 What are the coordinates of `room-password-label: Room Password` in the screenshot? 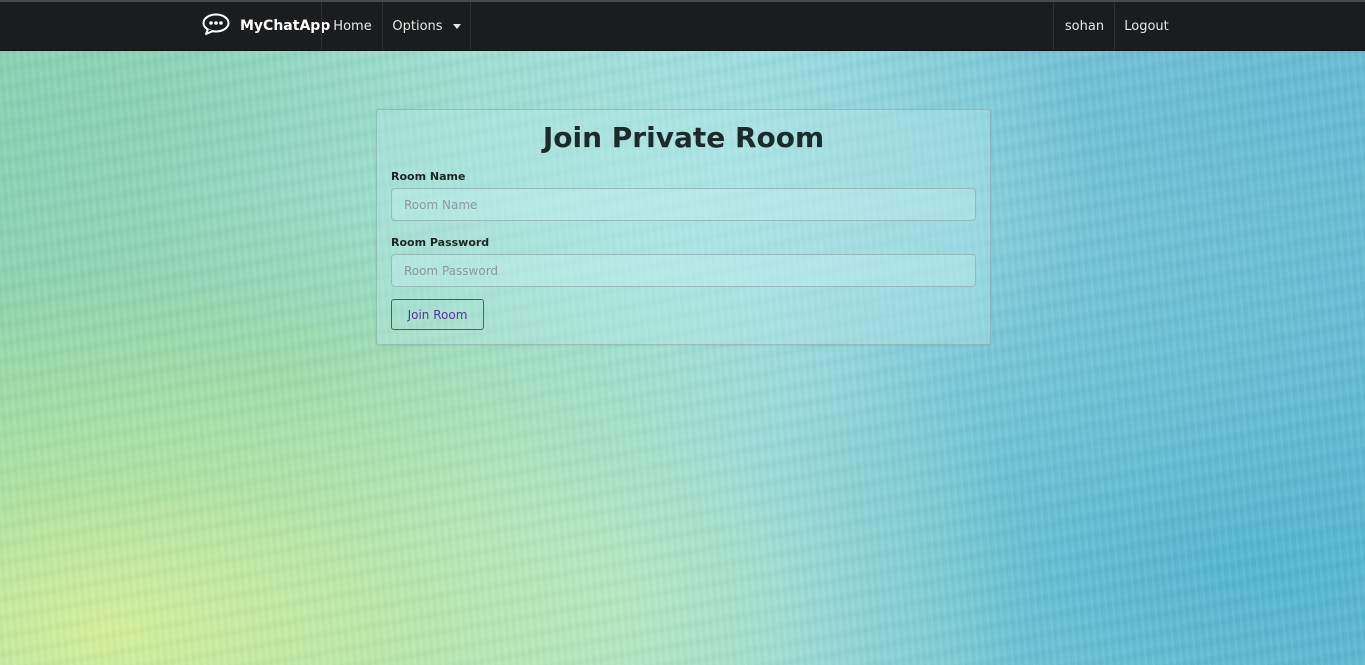 It's located at (440, 242).